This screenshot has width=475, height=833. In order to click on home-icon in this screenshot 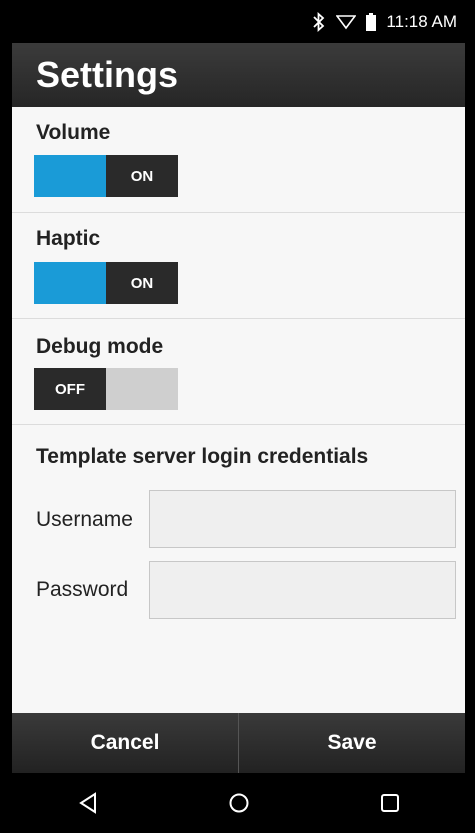, I will do `click(239, 803)`.